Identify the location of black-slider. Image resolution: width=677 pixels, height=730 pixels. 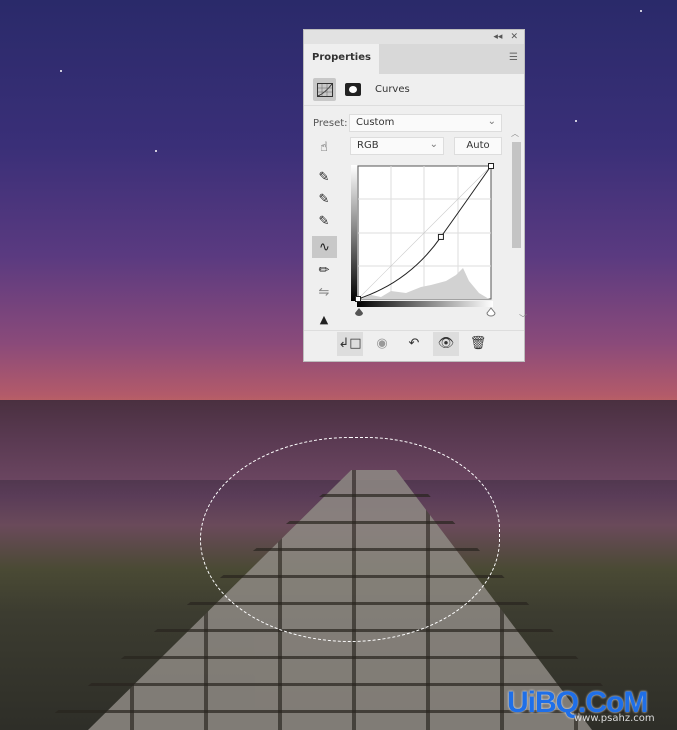
(359, 312).